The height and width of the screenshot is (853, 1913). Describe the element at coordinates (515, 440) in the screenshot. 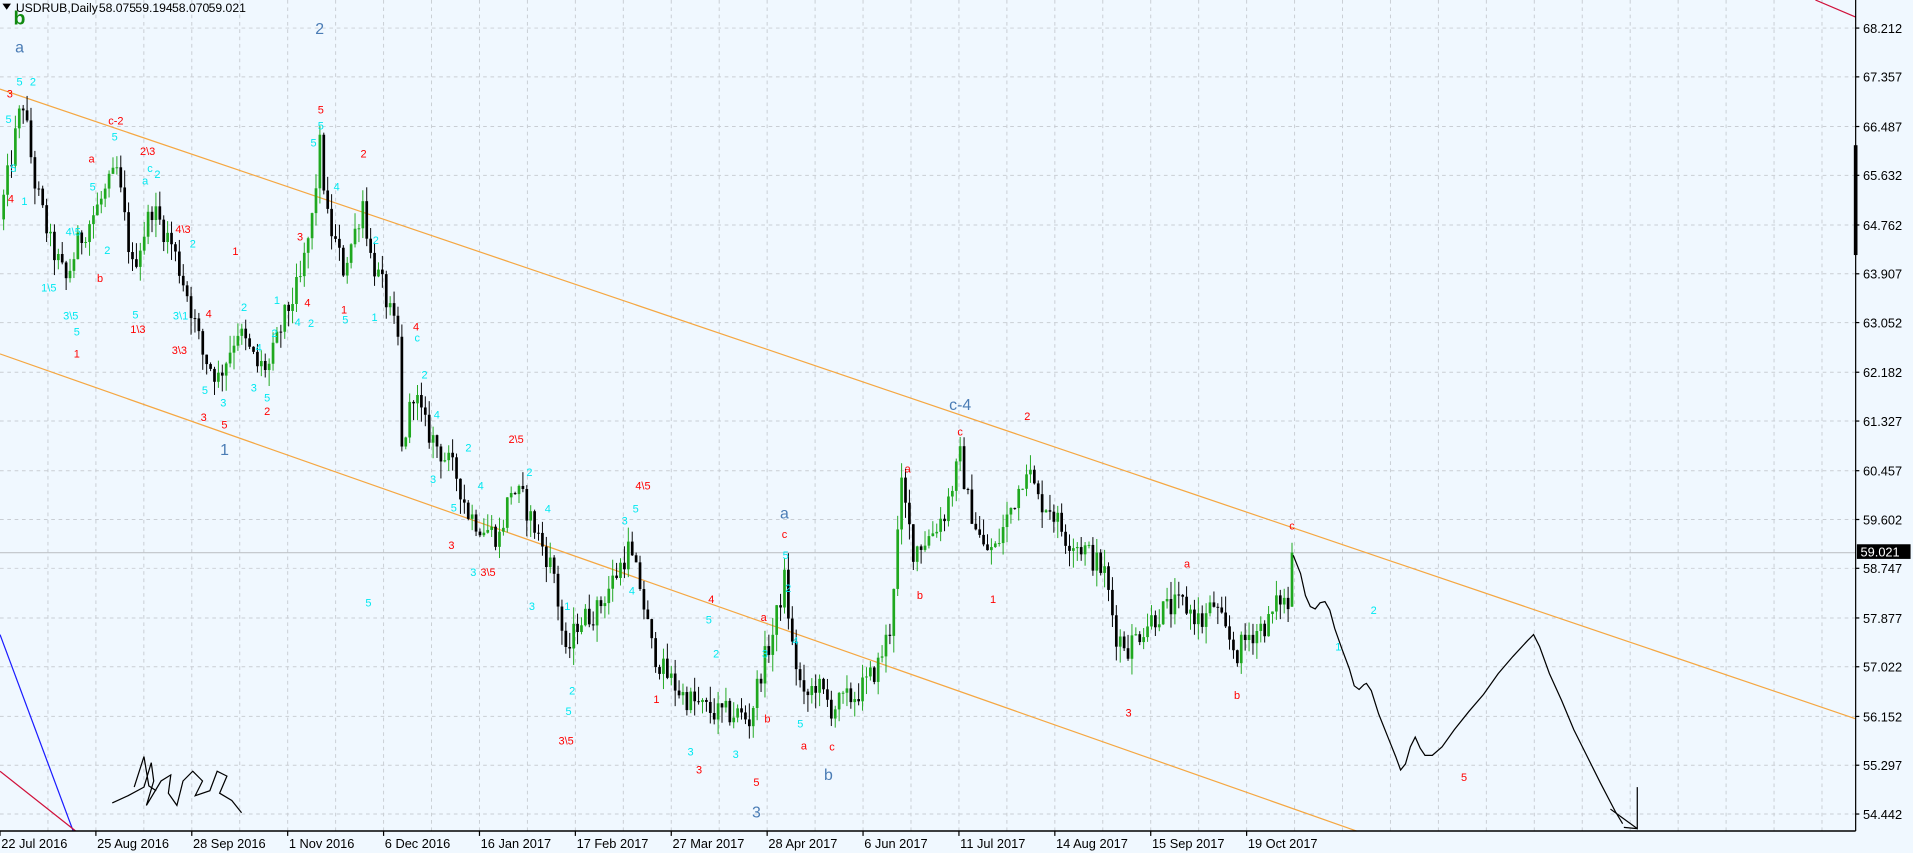

I see `wave-label-red: 2\5` at that location.